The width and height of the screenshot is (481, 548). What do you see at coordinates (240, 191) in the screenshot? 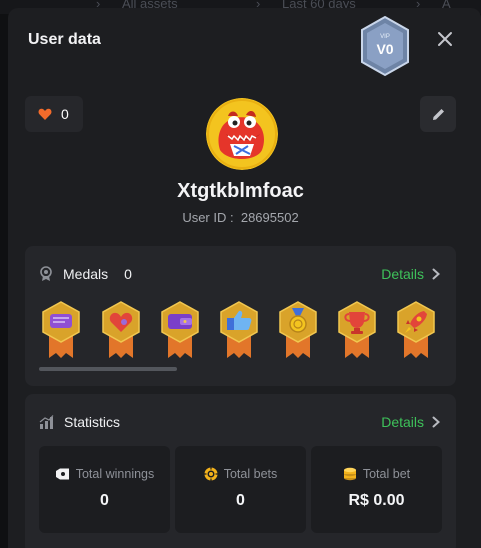
I see `username: Xtgtkblmfoac` at bounding box center [240, 191].